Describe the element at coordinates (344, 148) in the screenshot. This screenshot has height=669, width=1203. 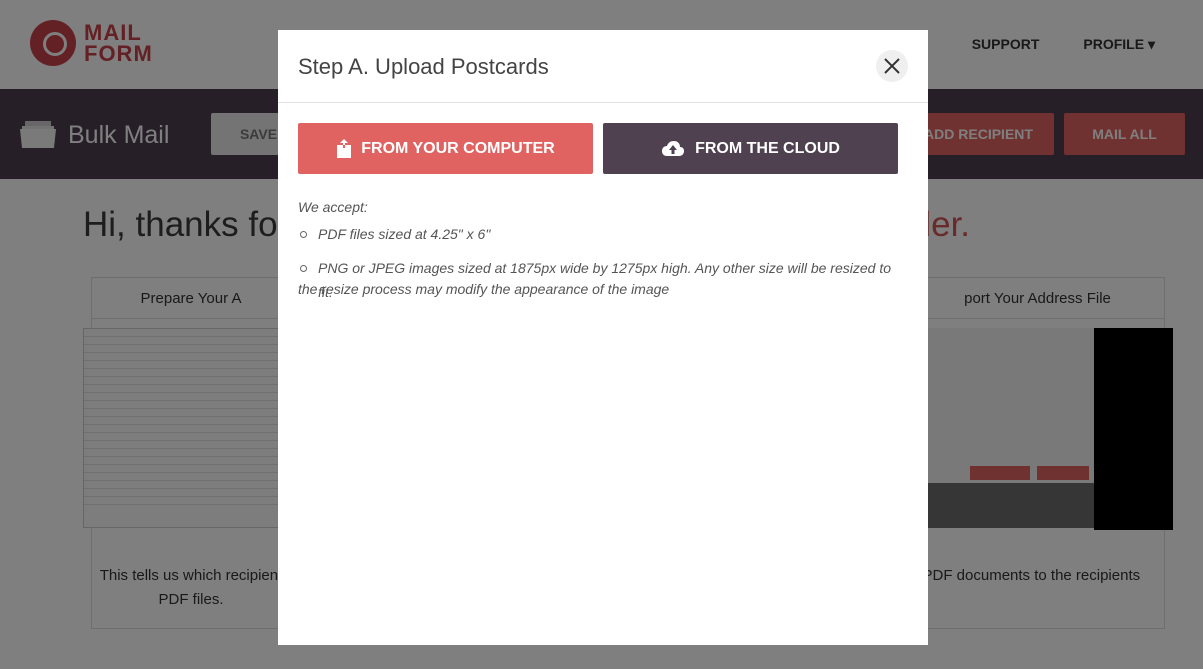
I see `upload-box-icon` at that location.